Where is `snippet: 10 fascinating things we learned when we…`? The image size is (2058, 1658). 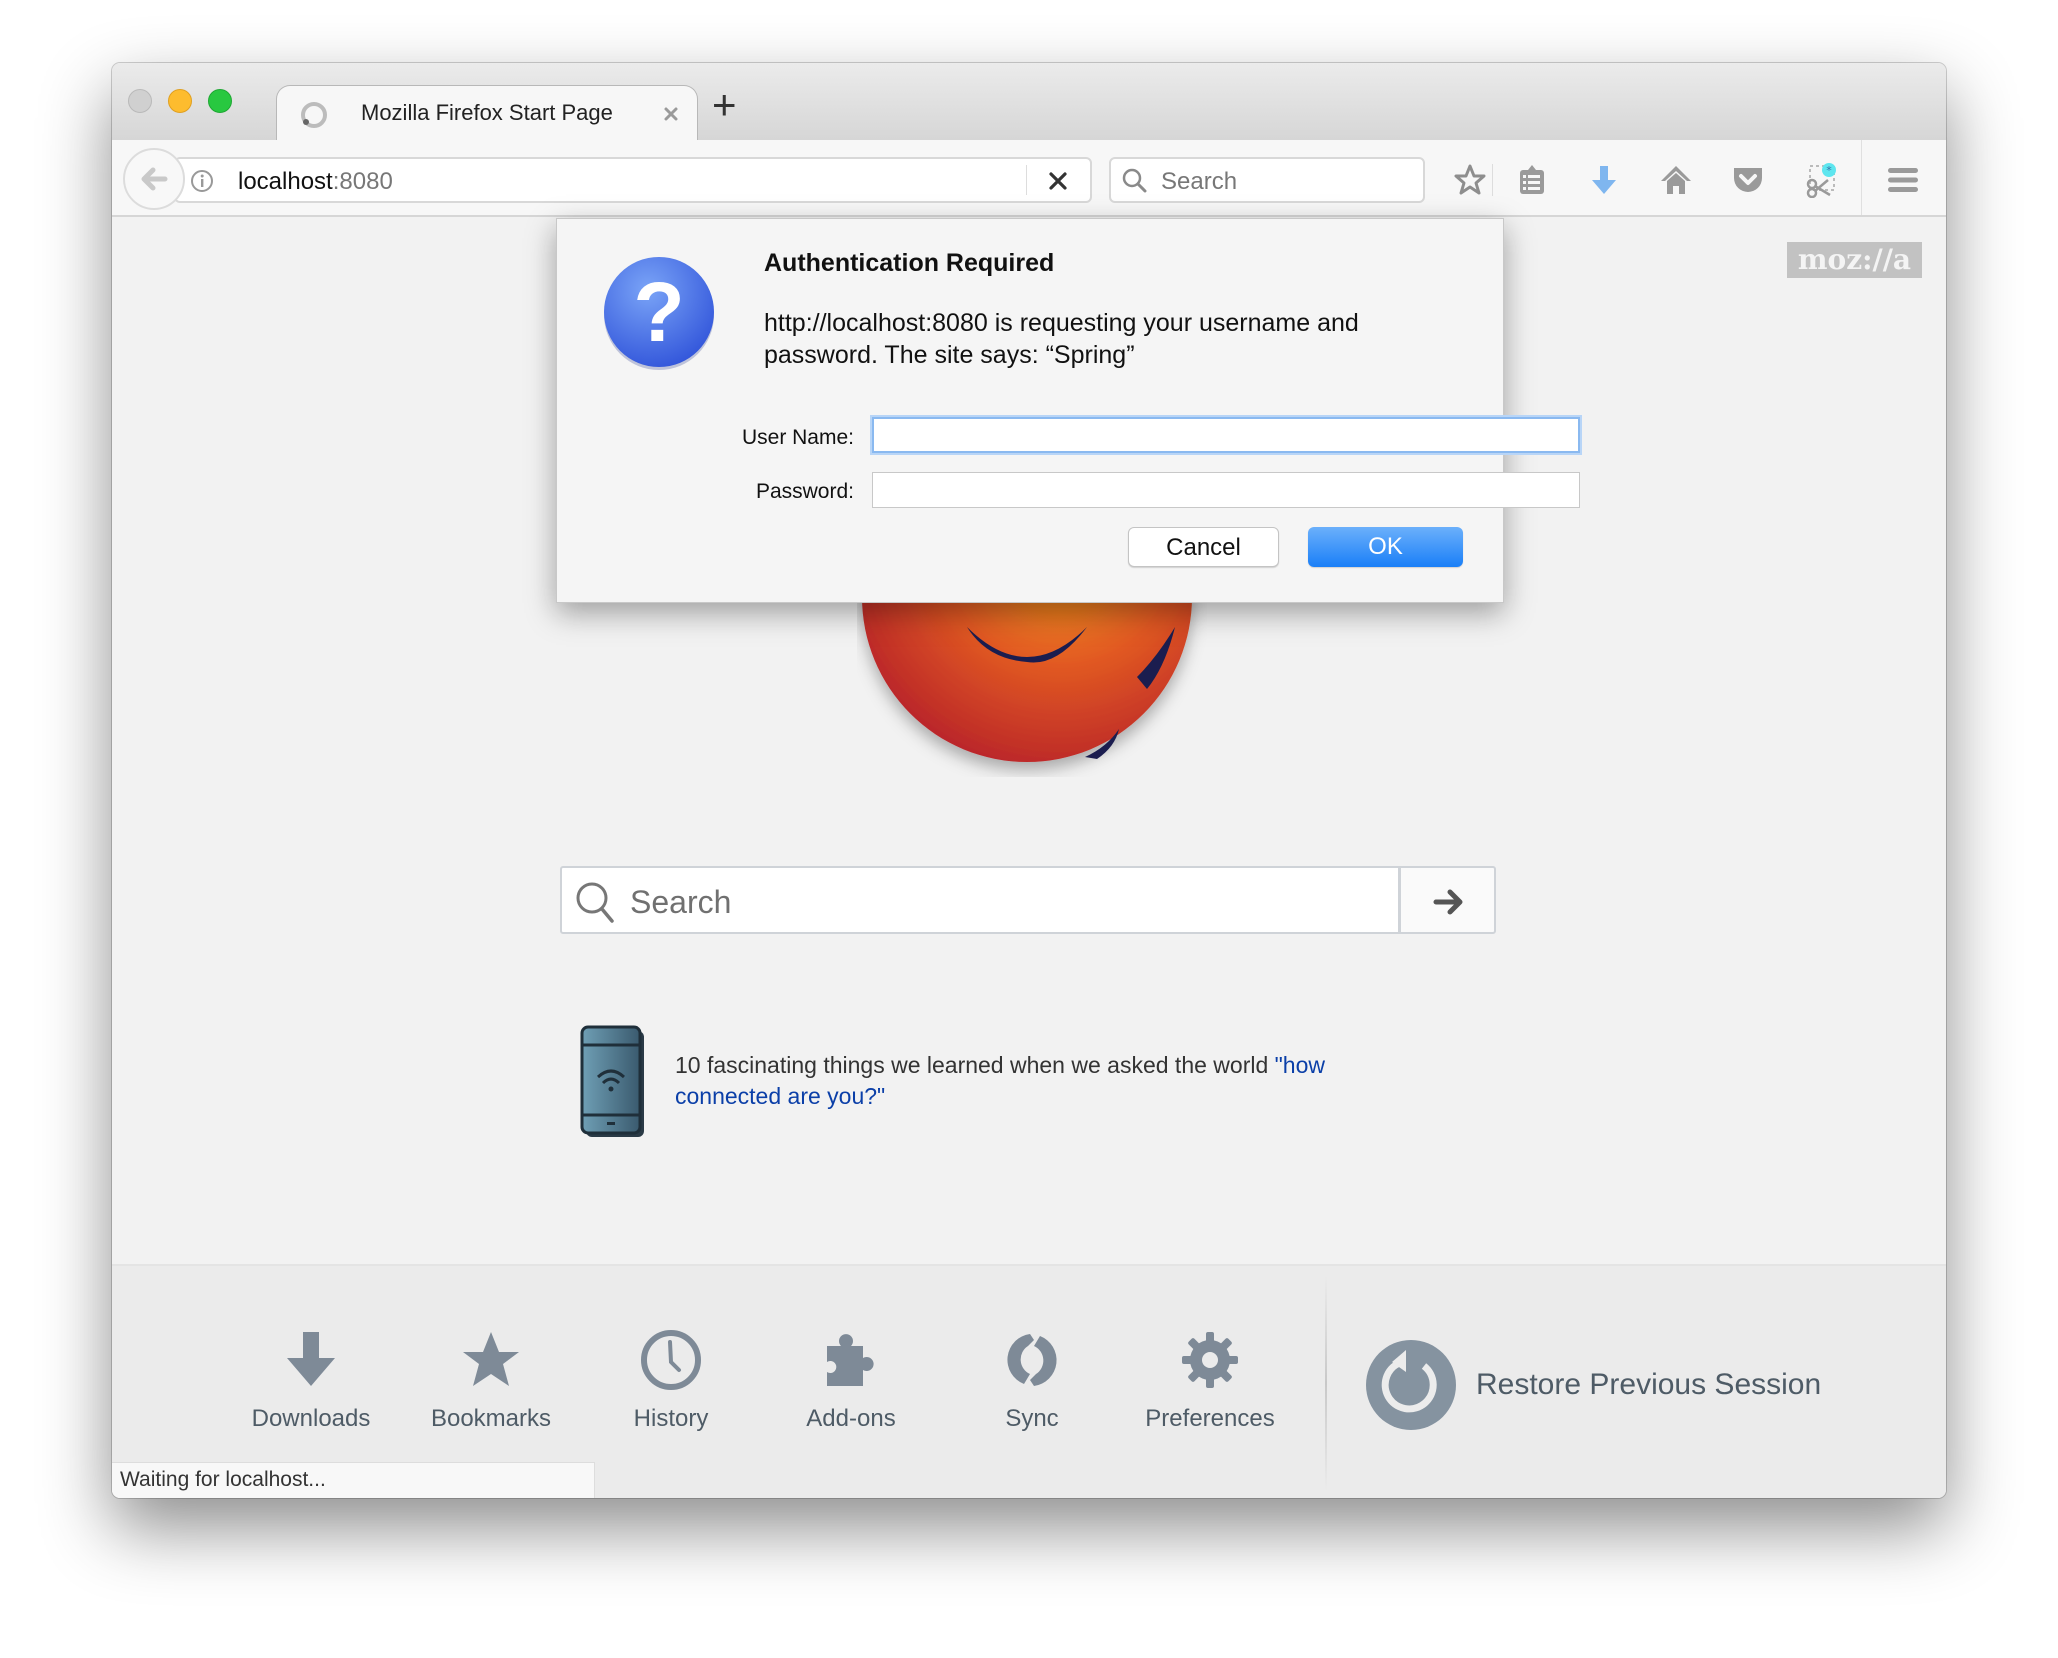 snippet: 10 fascinating things we learned when we… is located at coordinates (1035, 1081).